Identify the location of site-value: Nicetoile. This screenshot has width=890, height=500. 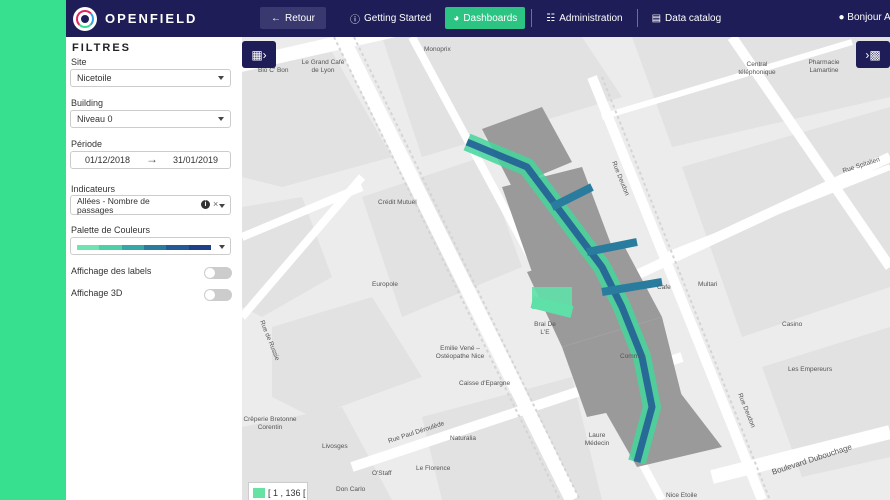
(94, 78).